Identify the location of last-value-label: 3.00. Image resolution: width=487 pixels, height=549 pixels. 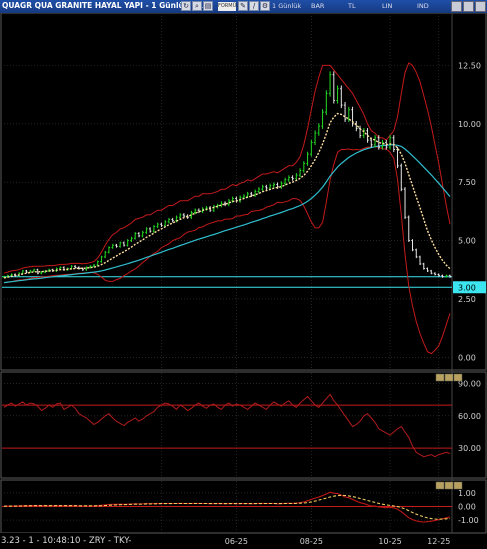
(467, 287).